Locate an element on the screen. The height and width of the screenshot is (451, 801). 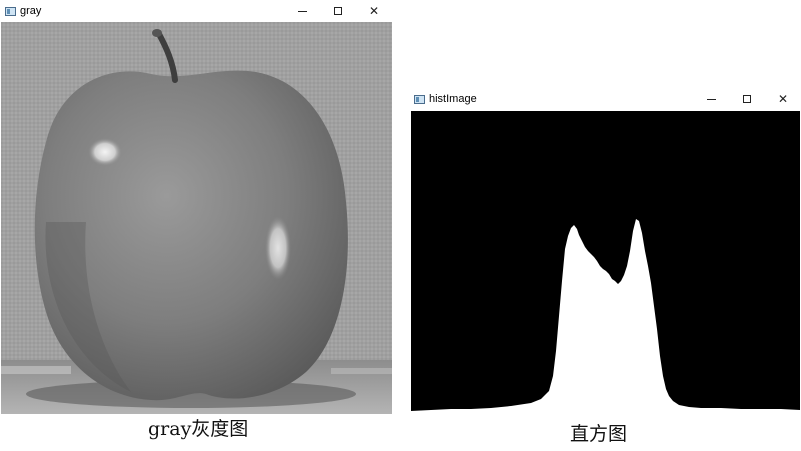
window-title: gray is located at coordinates (31, 11).